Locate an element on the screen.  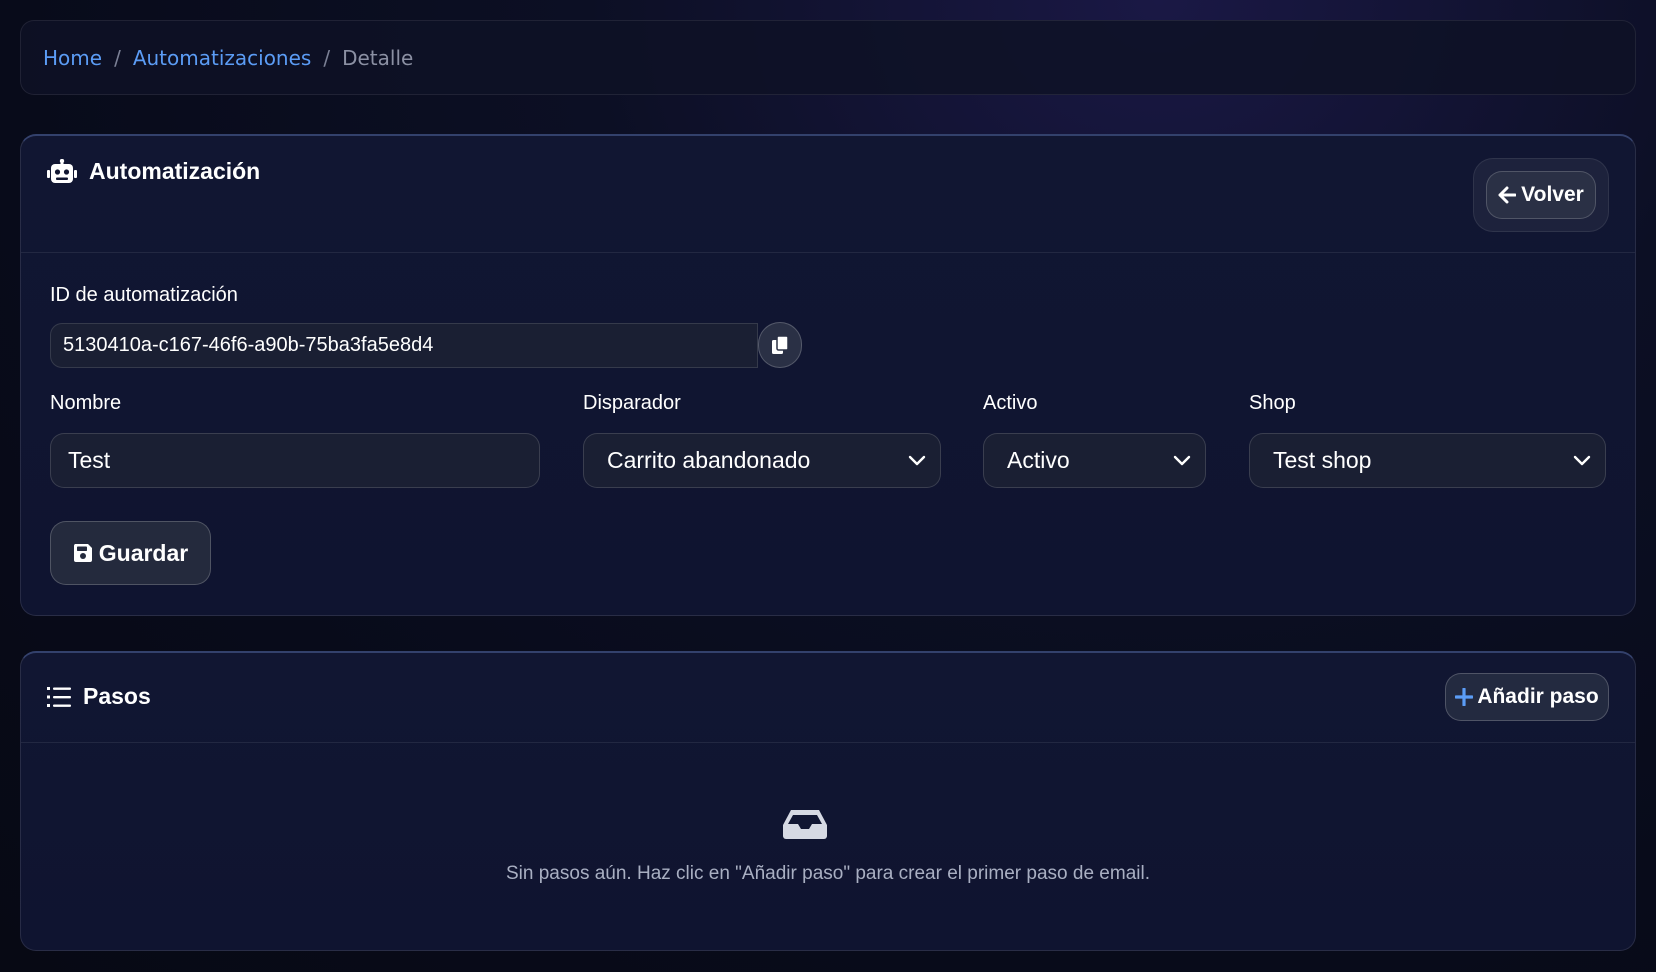
active-label: Activo is located at coordinates (1010, 403).